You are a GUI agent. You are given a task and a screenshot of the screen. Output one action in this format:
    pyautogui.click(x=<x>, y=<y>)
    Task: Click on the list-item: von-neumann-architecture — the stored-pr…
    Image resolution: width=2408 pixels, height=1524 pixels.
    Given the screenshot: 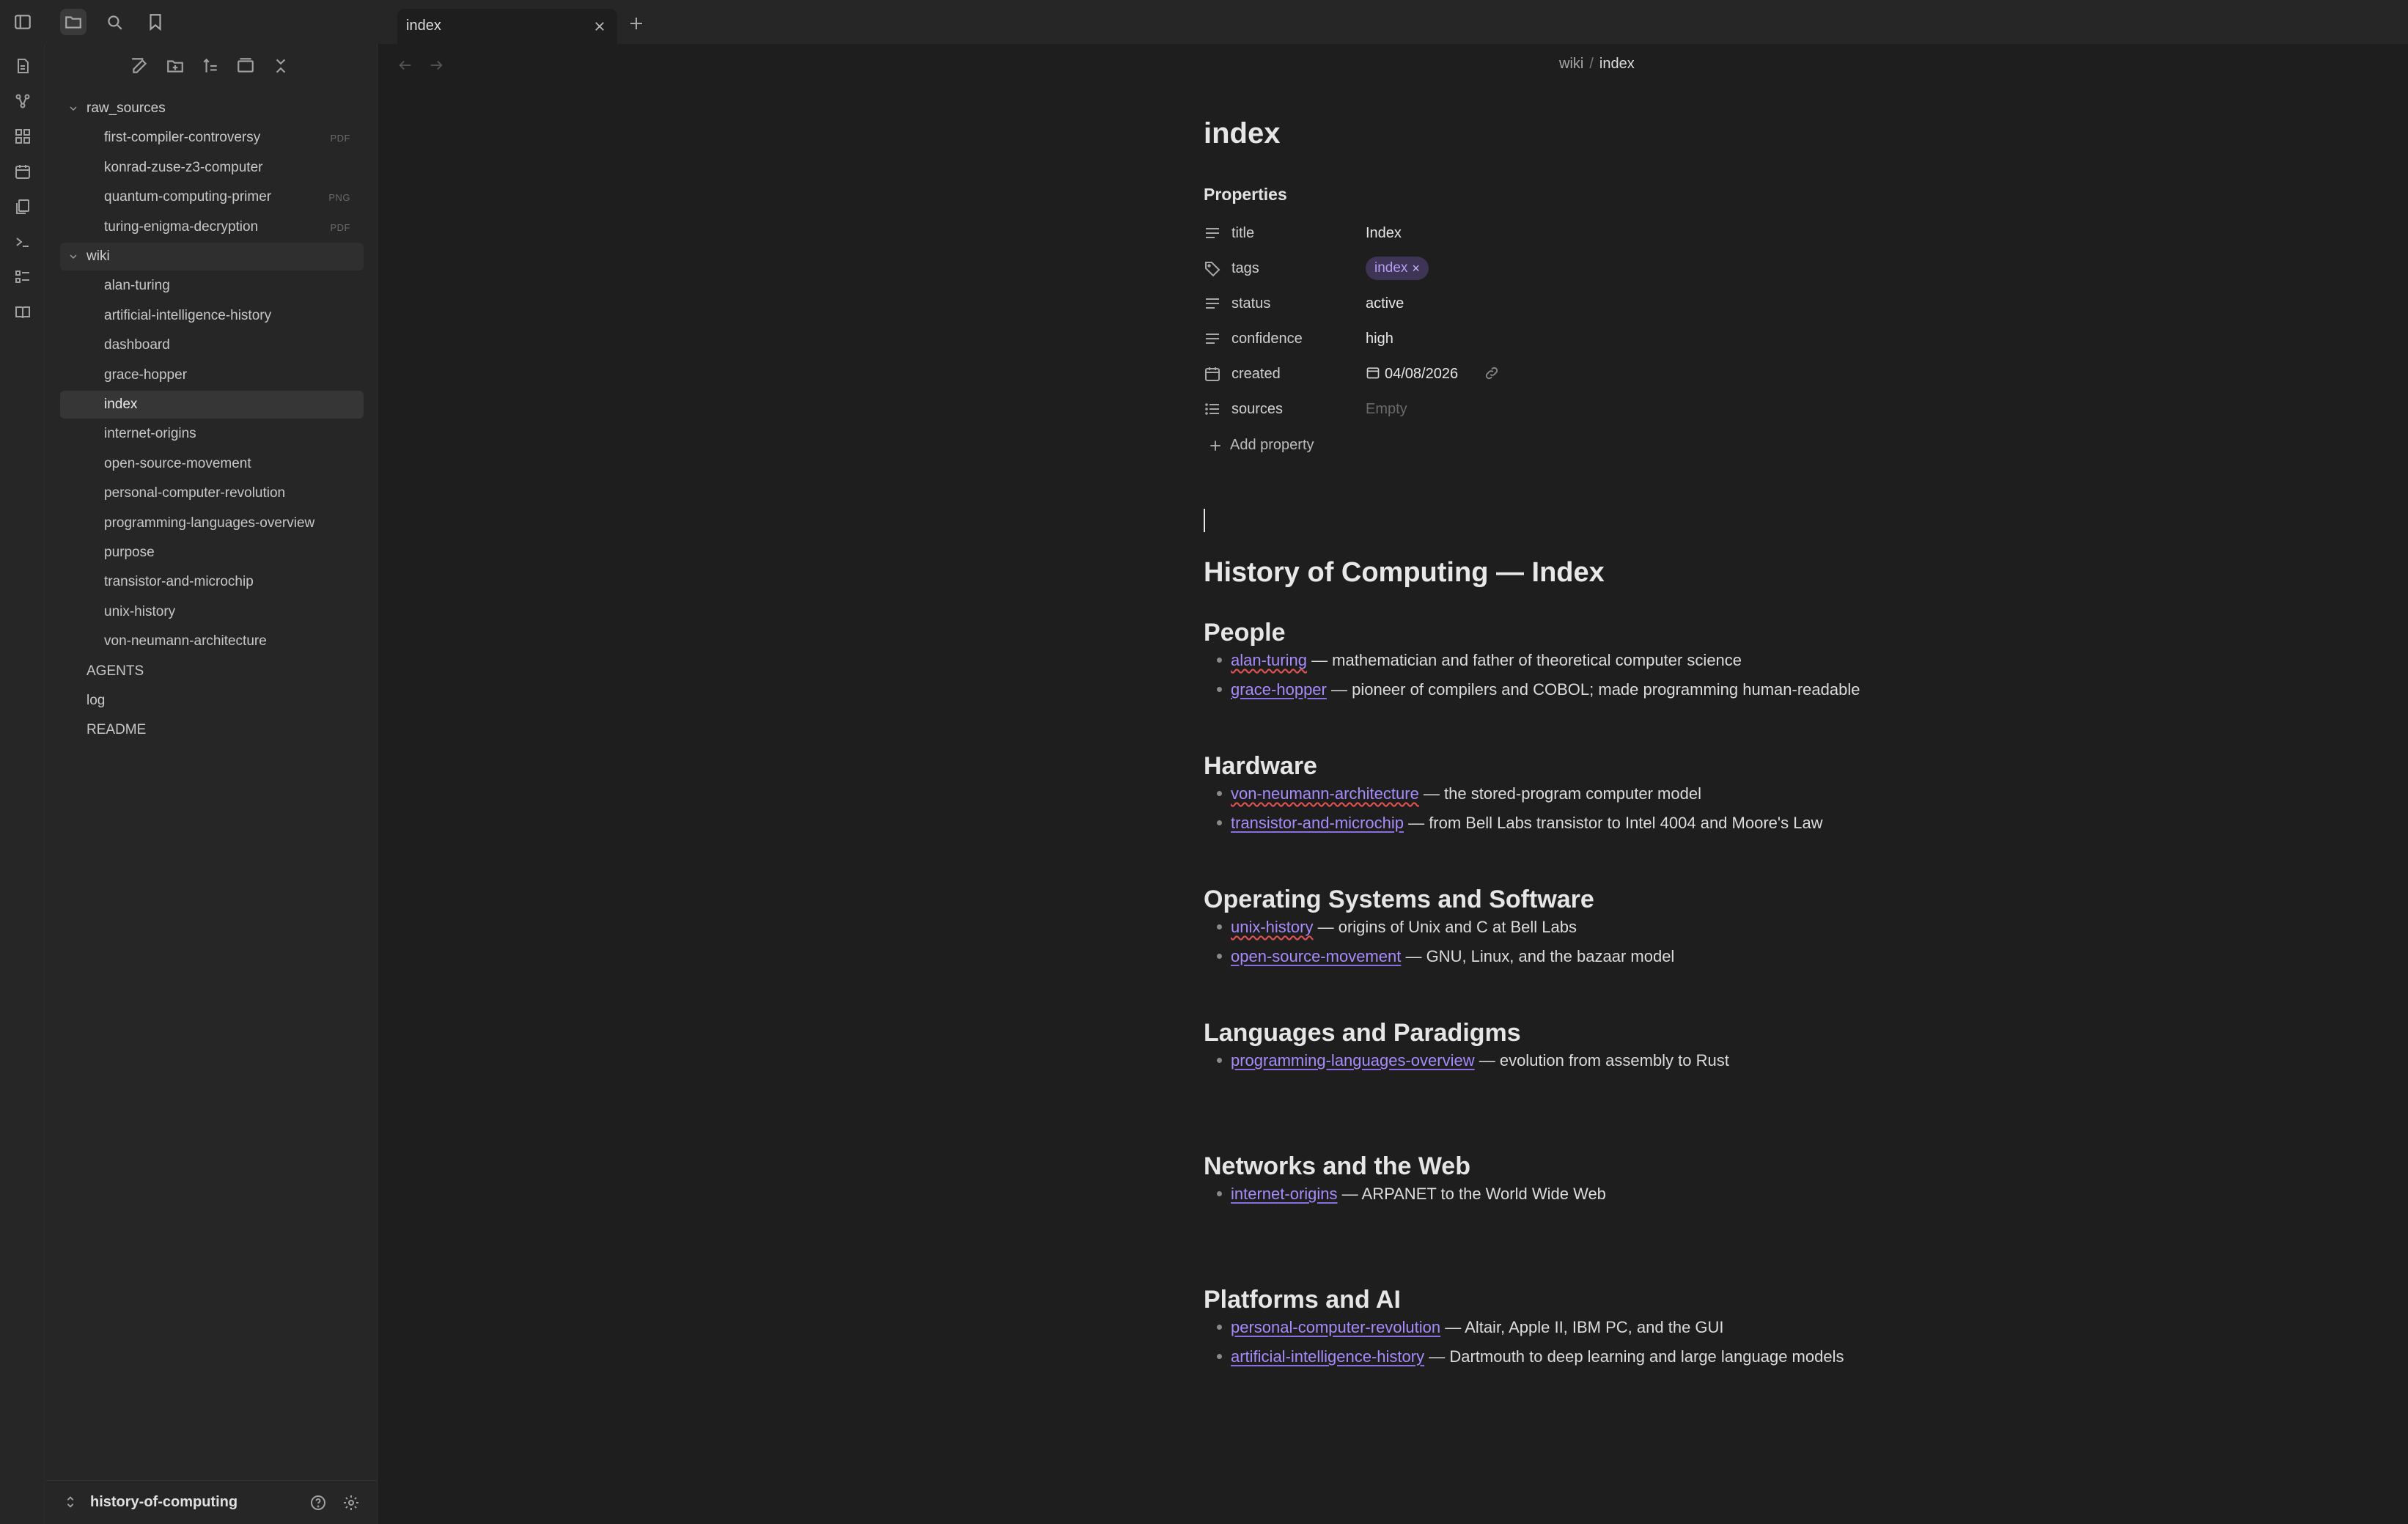 What is the action you would take?
    pyautogui.click(x=1459, y=795)
    